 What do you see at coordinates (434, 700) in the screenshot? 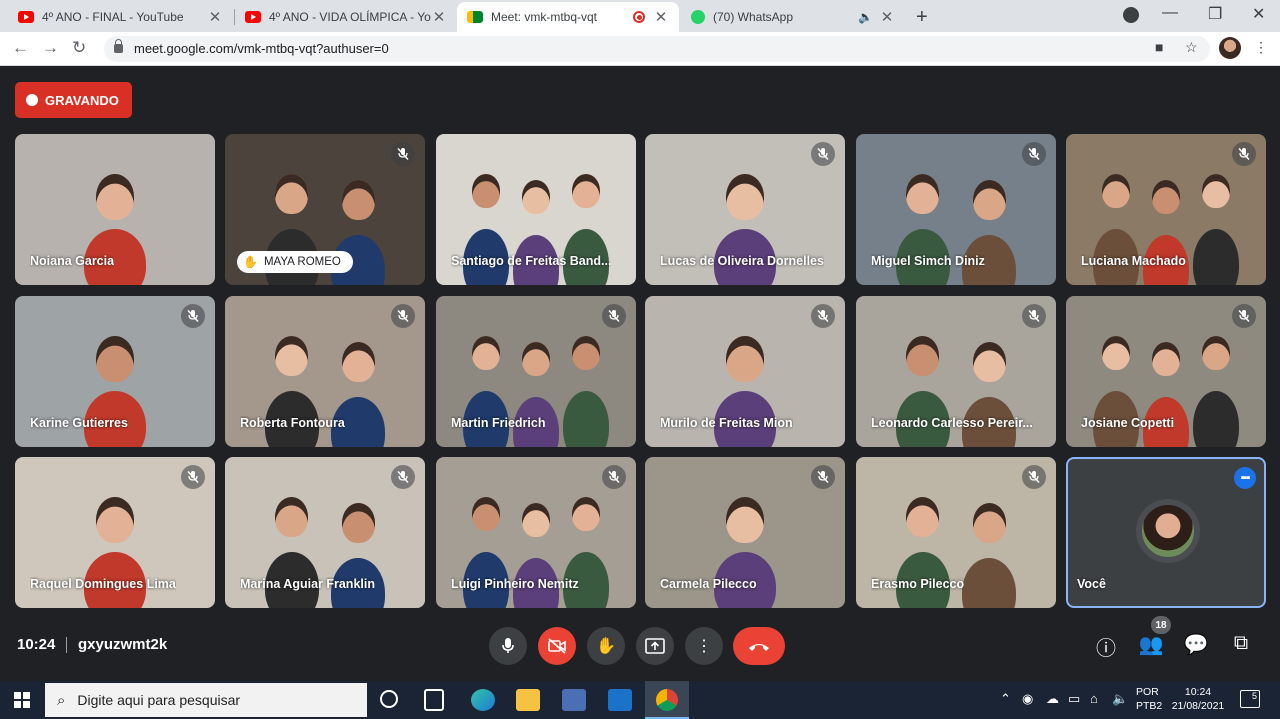
I see `task-view-icon` at bounding box center [434, 700].